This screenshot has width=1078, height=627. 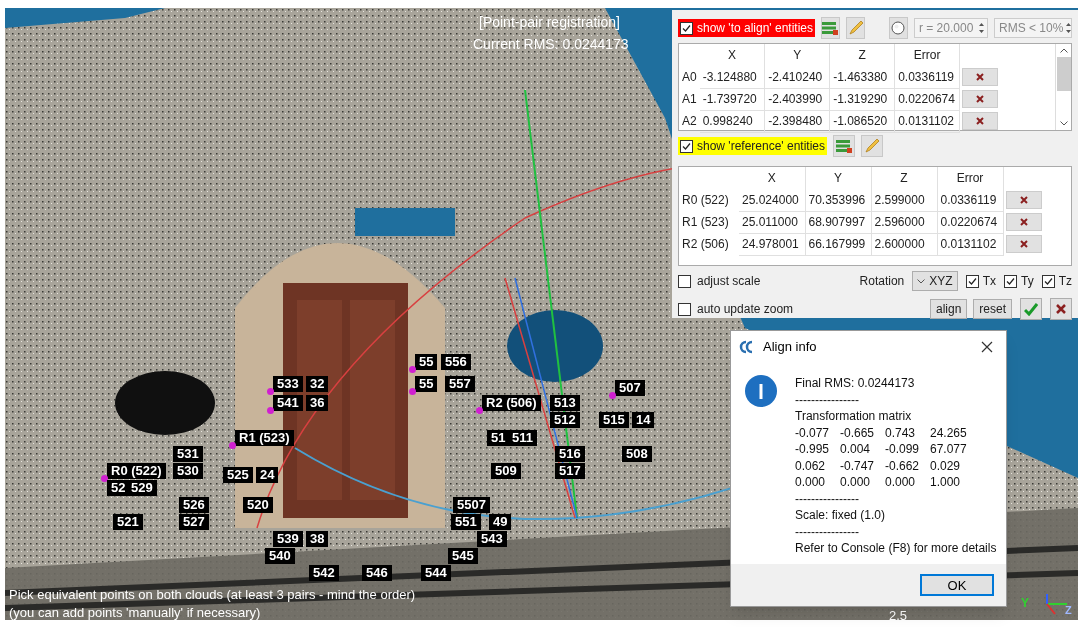 What do you see at coordinates (862, 55) in the screenshot?
I see `column-header: Z` at bounding box center [862, 55].